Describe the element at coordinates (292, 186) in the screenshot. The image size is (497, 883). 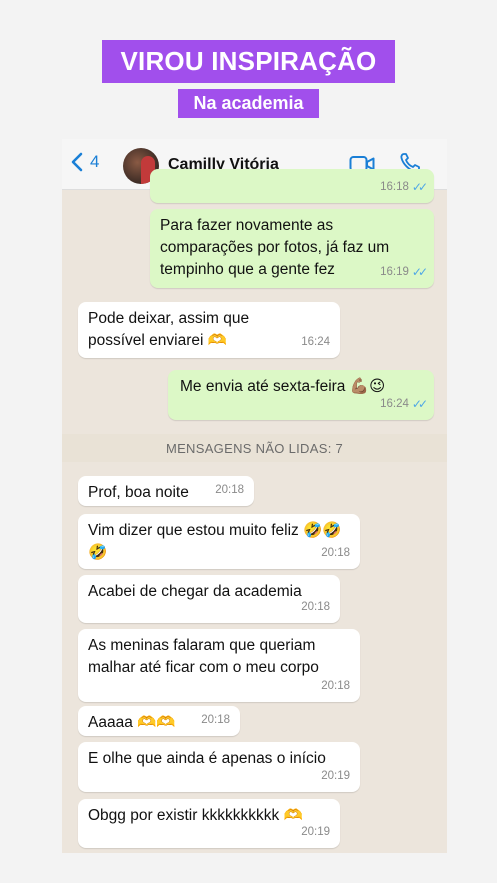
I see `message-bubble: 16:18 ✓✓` at that location.